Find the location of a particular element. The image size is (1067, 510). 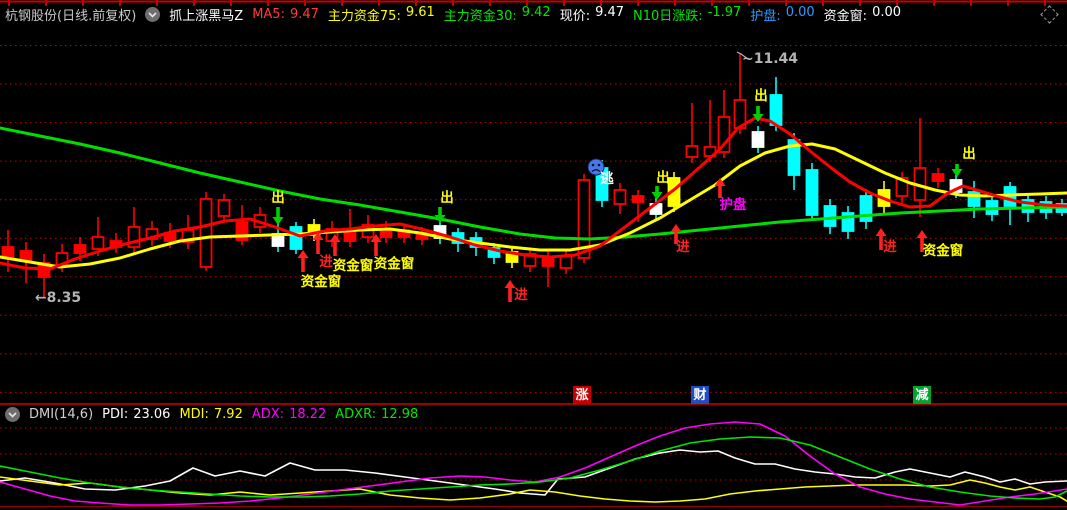

annotation-text: 逃 is located at coordinates (607, 178).